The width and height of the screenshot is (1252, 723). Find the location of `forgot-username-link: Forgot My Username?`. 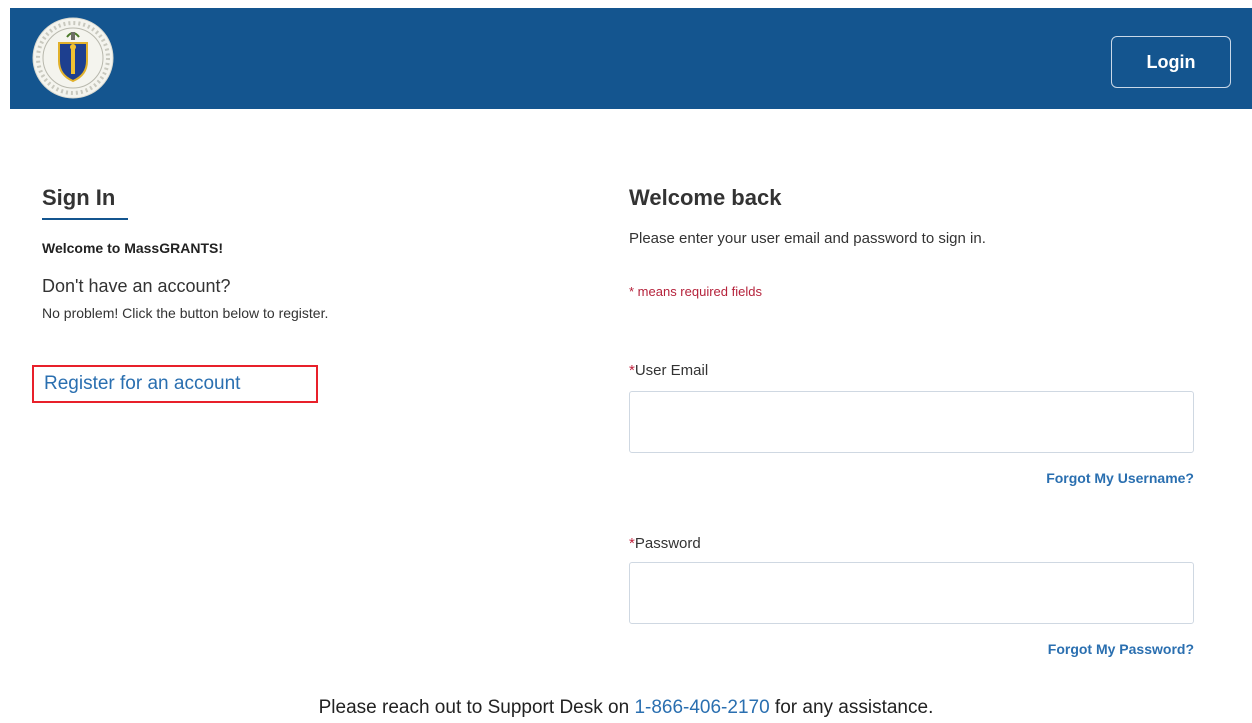

forgot-username-link: Forgot My Username? is located at coordinates (1120, 478).